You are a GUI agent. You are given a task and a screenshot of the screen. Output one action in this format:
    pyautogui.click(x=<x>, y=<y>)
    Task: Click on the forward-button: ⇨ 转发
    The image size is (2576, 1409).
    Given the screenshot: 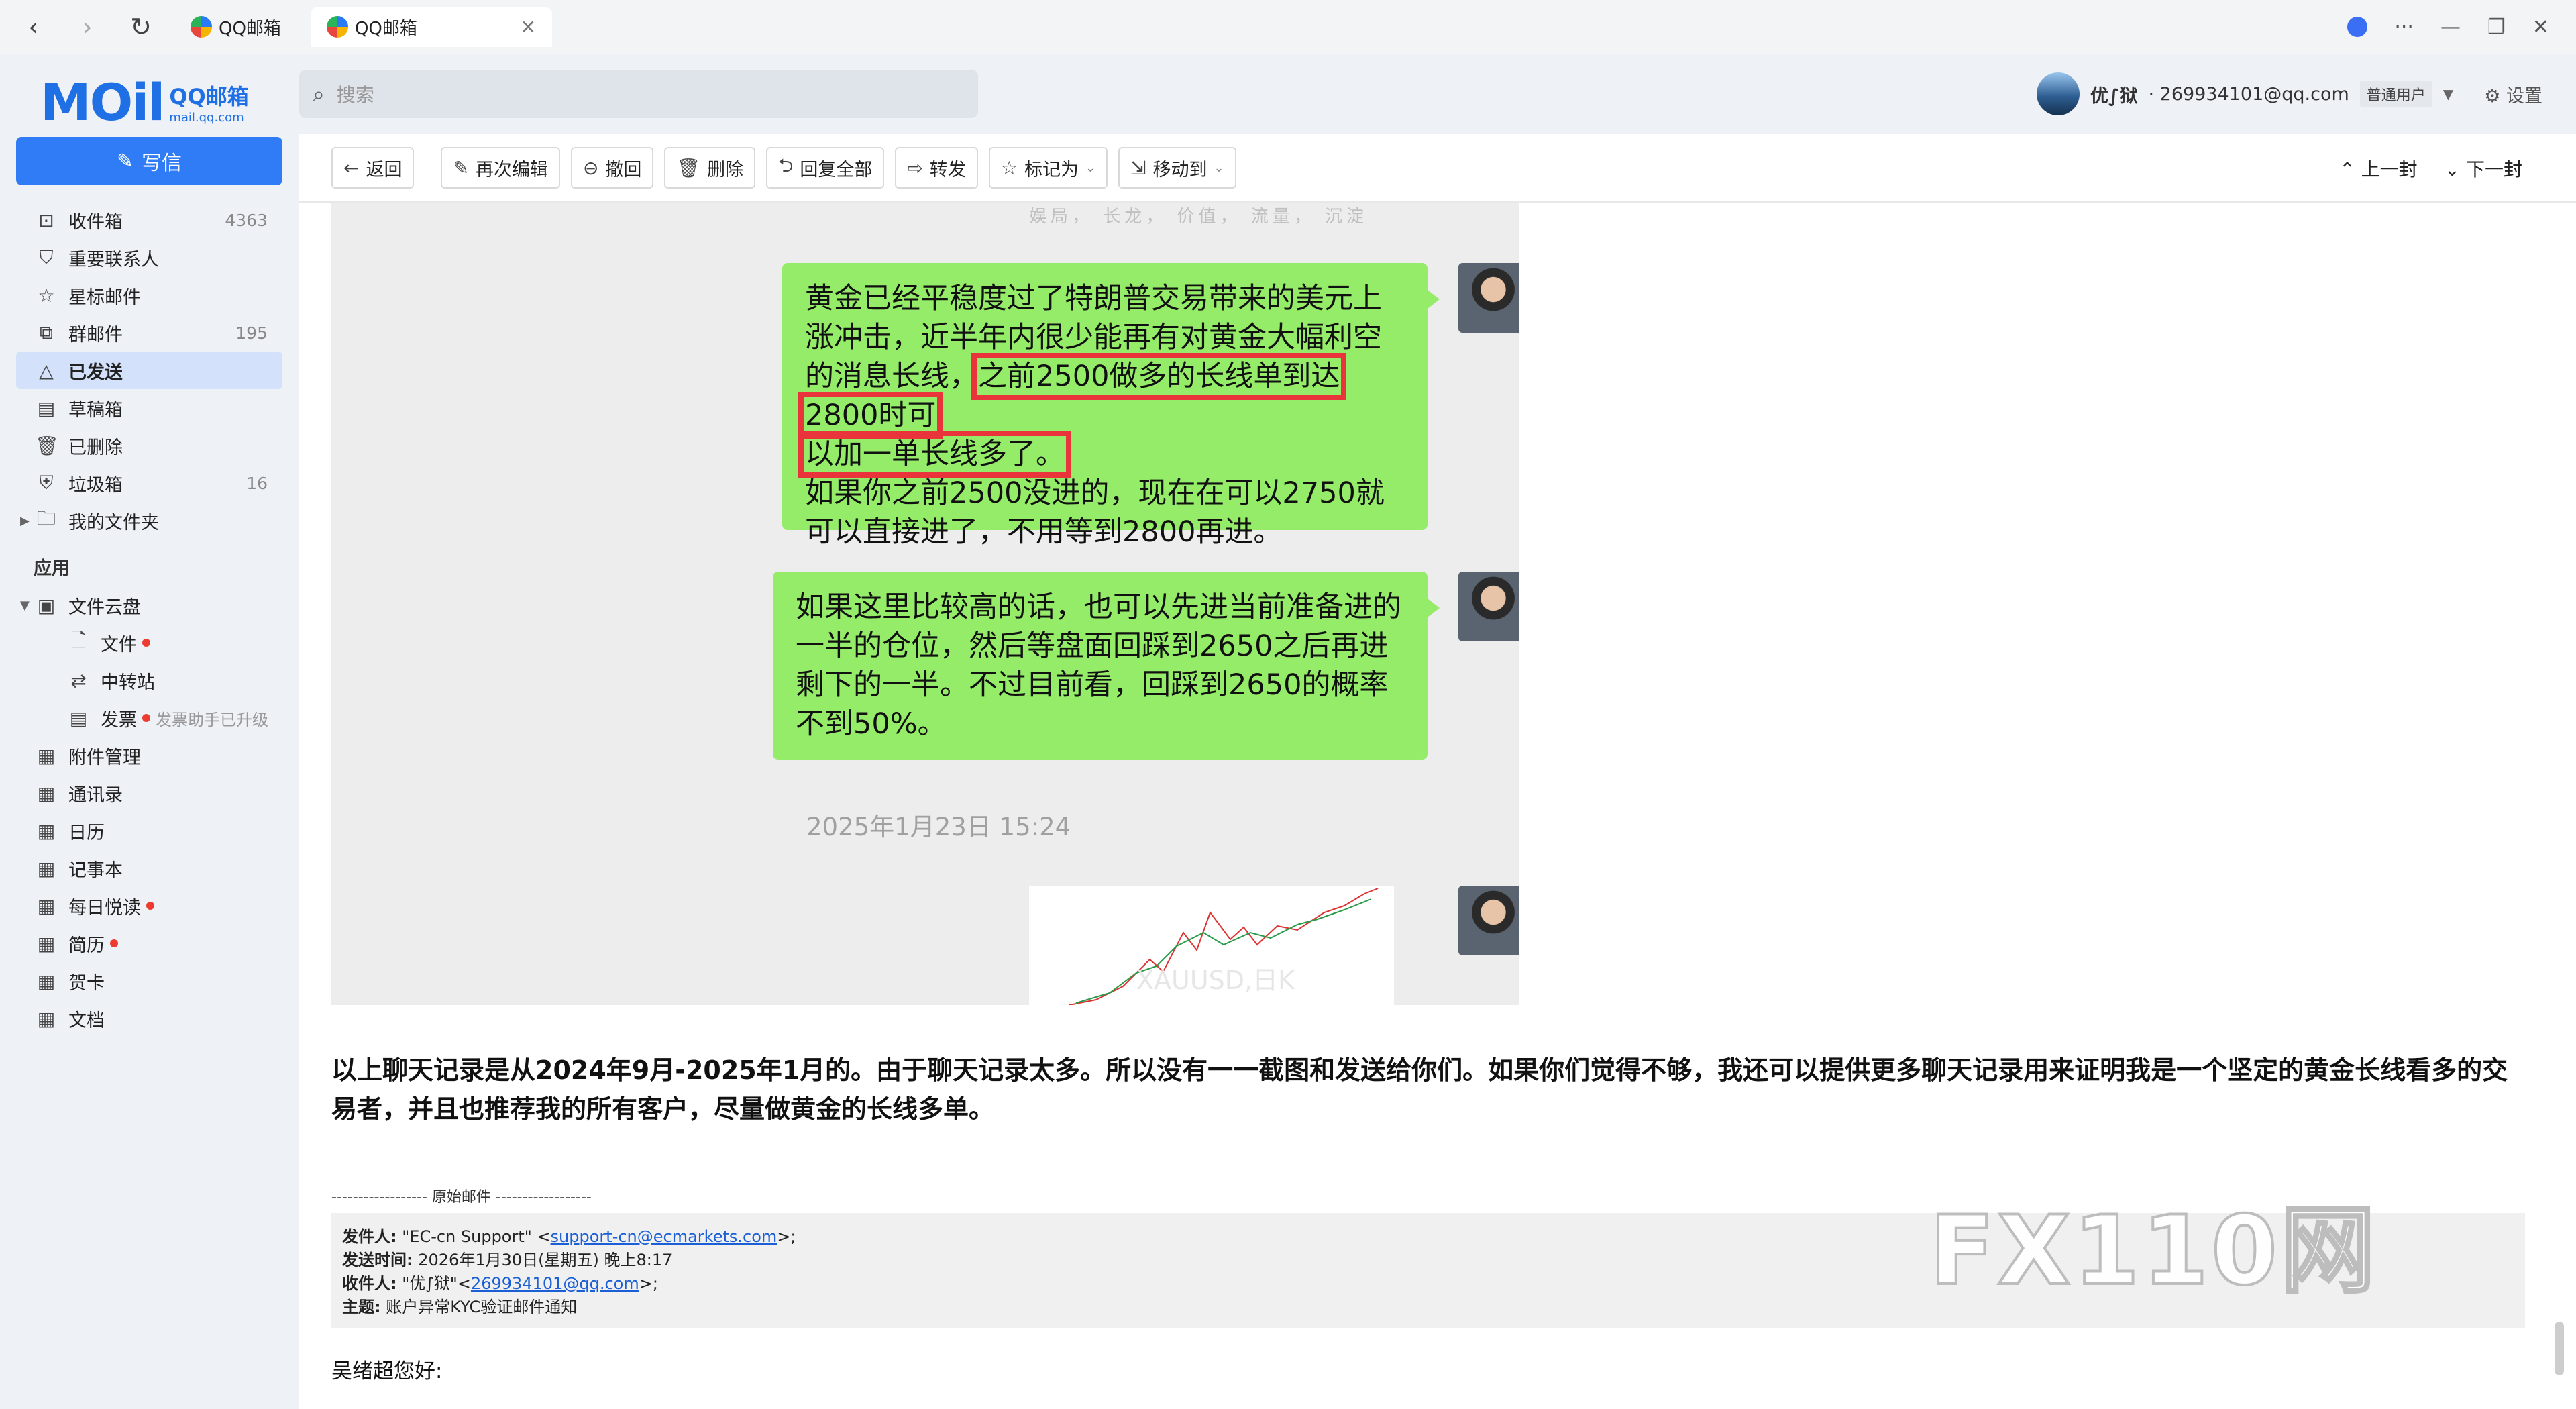 What is the action you would take?
    pyautogui.click(x=936, y=168)
    